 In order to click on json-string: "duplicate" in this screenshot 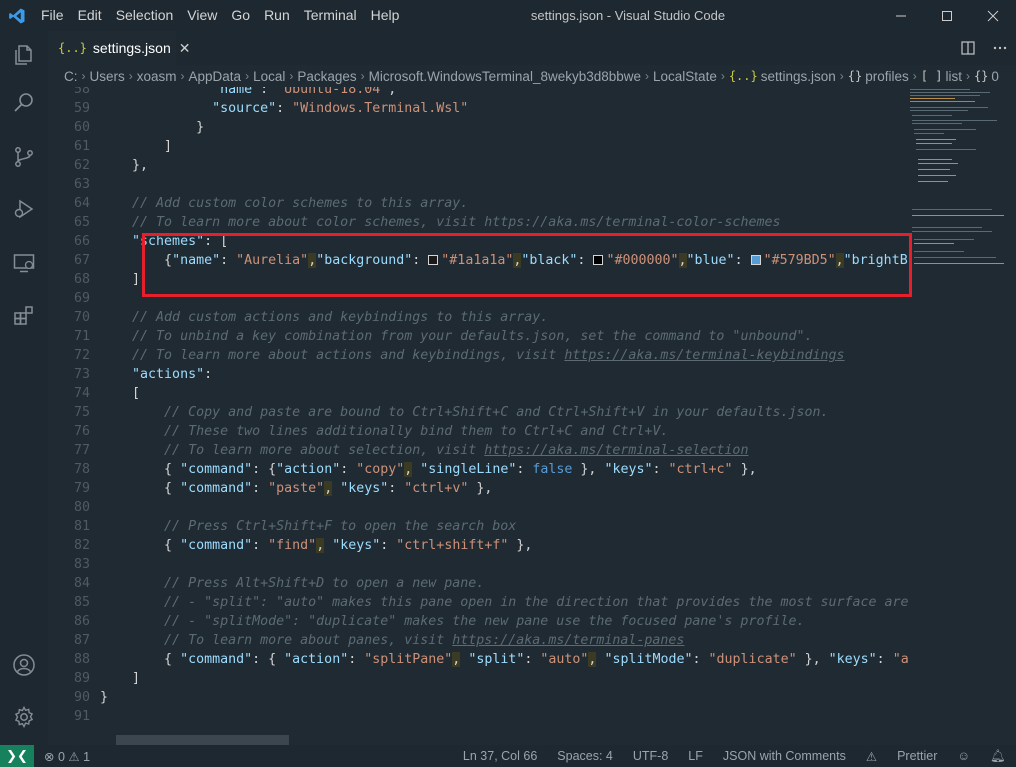, I will do `click(752, 659)`.